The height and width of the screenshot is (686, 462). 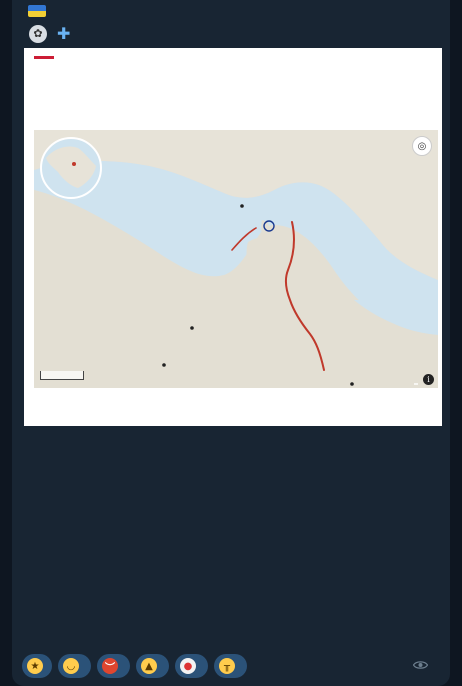 I want to click on reaction-clown: ●, so click(x=191, y=666).